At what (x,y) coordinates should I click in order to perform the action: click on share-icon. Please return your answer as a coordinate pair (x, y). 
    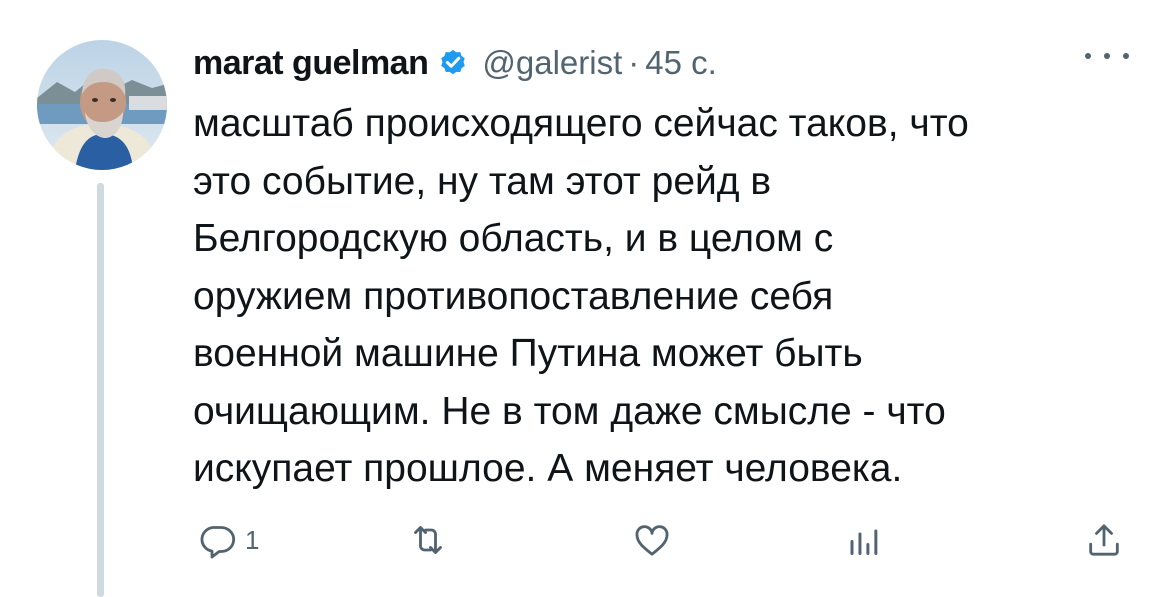
    Looking at the image, I should click on (1104, 540).